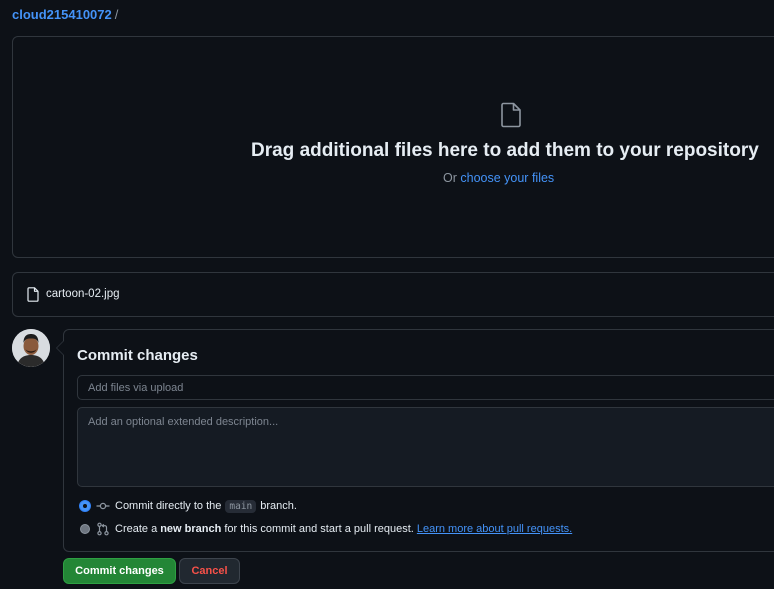  Describe the element at coordinates (103, 529) in the screenshot. I see `git-pull-request-icon` at that location.